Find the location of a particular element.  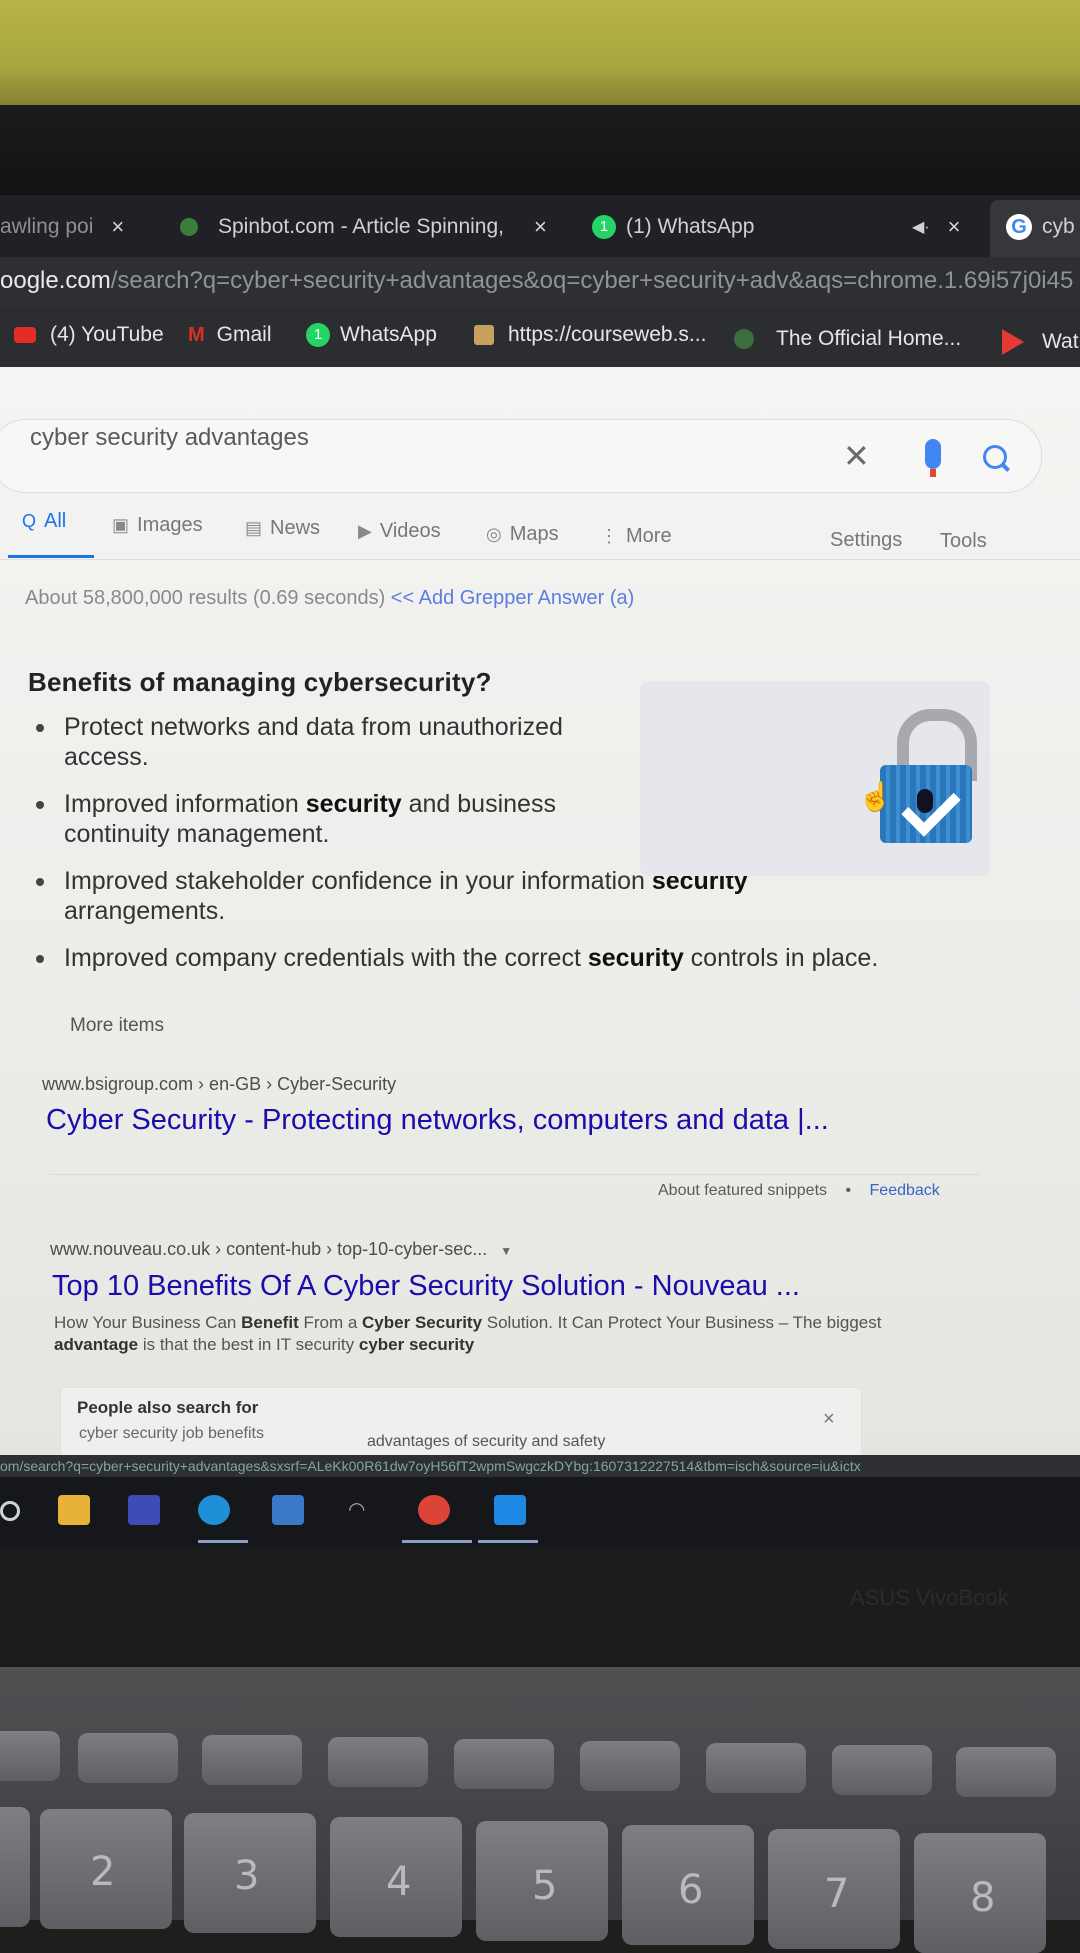

bookmark-wat: Wat is located at coordinates (1040, 342).